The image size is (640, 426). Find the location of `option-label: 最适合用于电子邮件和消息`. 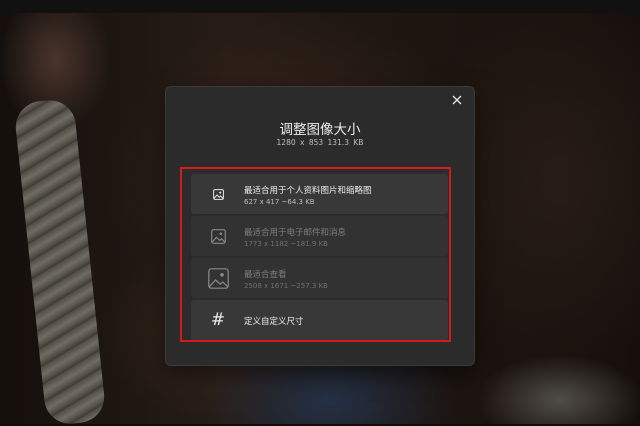

option-label: 最适合用于电子邮件和消息 is located at coordinates (295, 233).